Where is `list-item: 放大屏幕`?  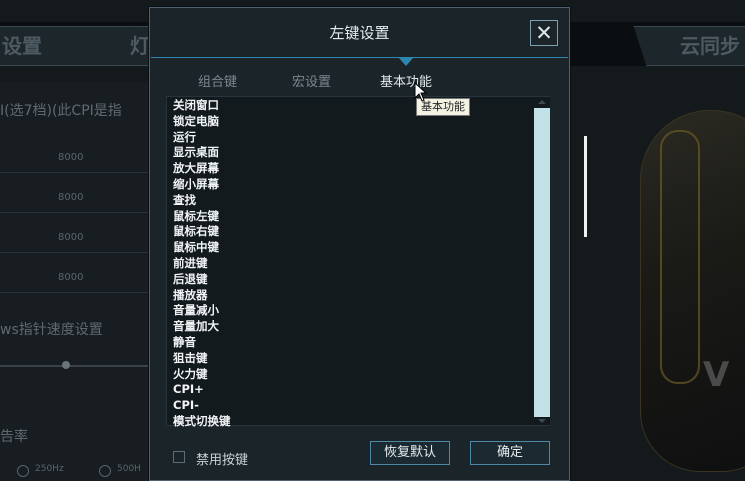 list-item: 放大屏幕 is located at coordinates (202, 169).